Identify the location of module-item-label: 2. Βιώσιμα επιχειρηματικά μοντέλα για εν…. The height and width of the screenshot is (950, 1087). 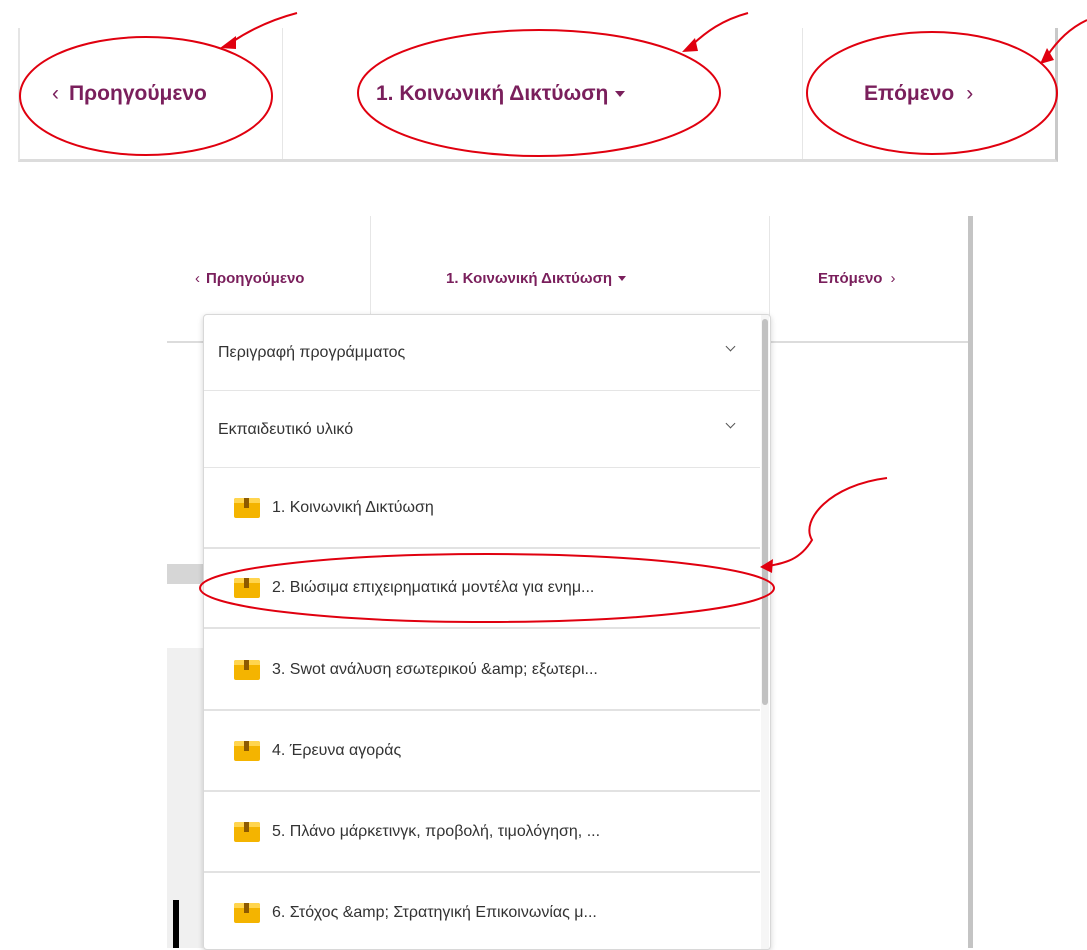
(433, 587).